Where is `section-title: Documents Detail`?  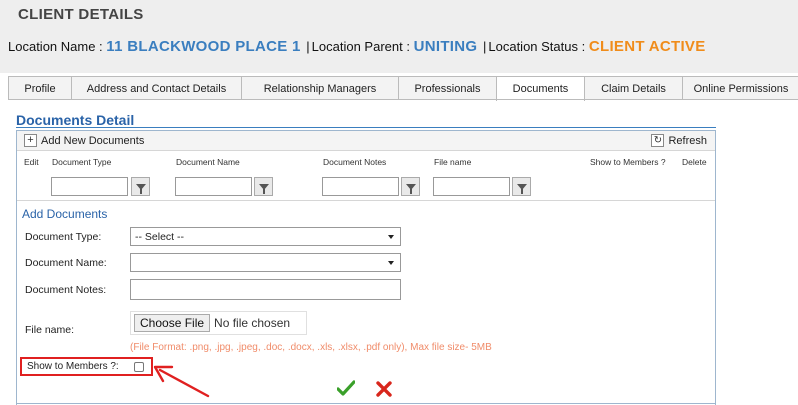
section-title: Documents Detail is located at coordinates (75, 120).